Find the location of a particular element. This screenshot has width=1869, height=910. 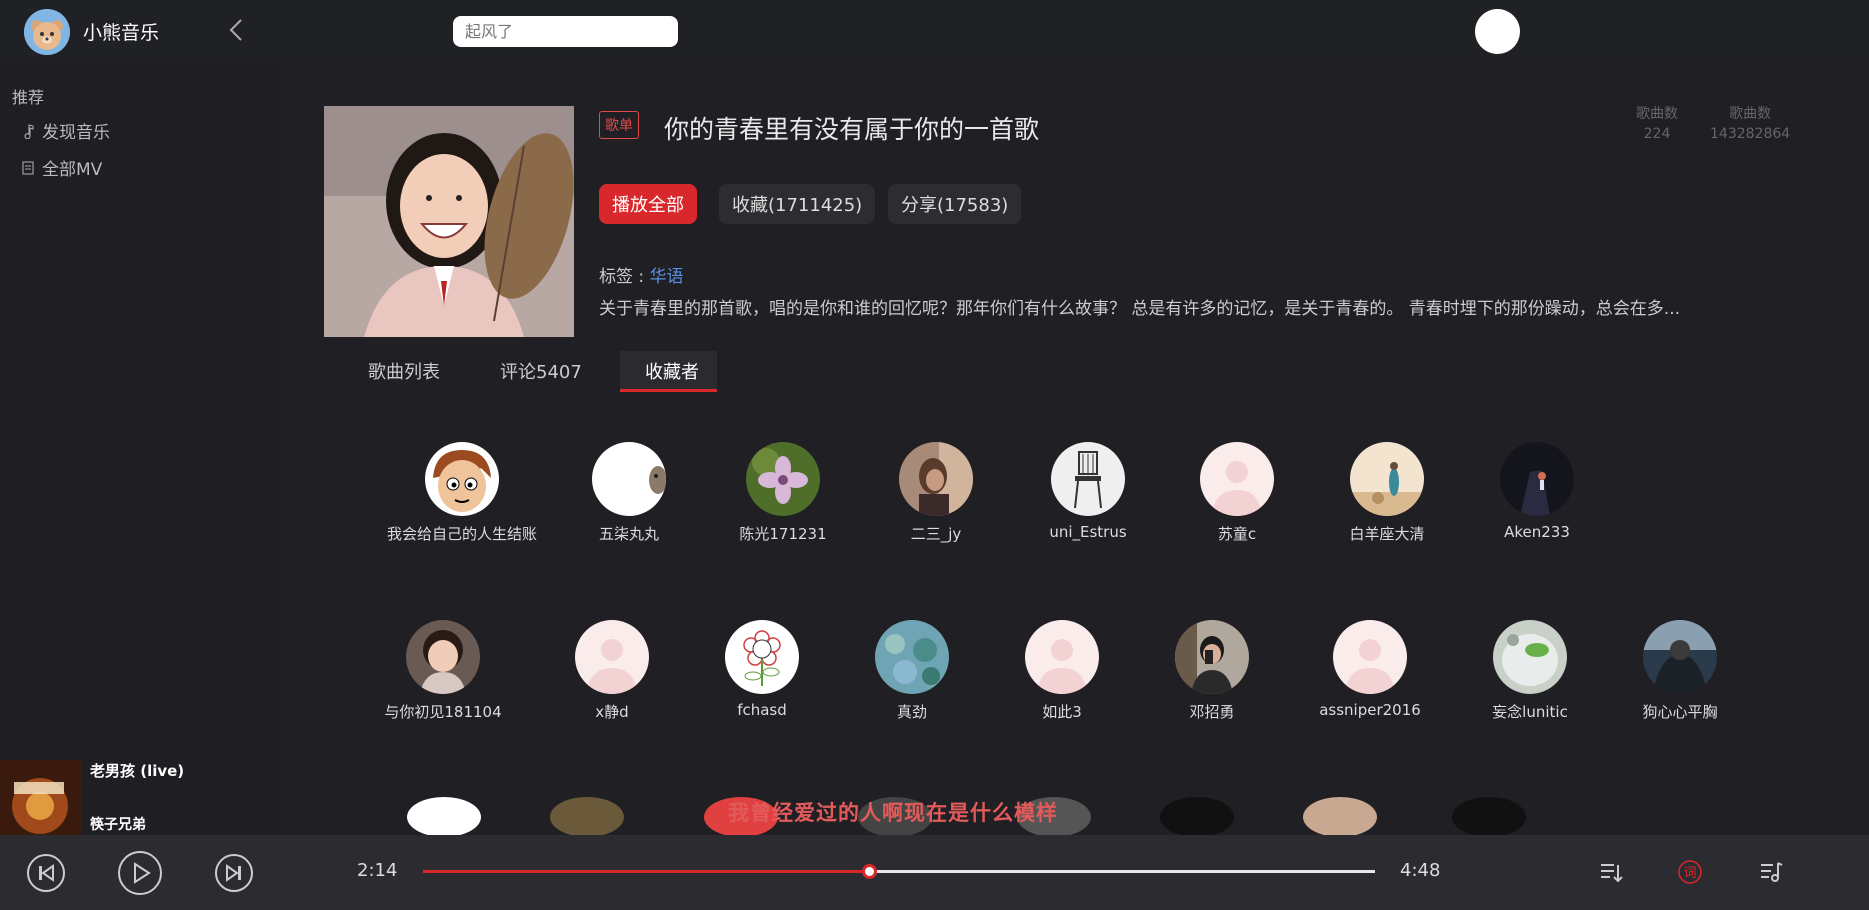

collector-item: 白羊座大清 is located at coordinates (1387, 493).